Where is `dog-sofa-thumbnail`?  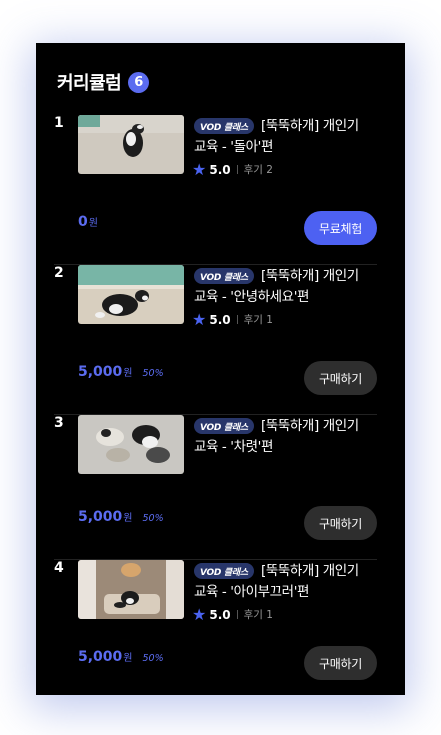 dog-sofa-thumbnail is located at coordinates (131, 589).